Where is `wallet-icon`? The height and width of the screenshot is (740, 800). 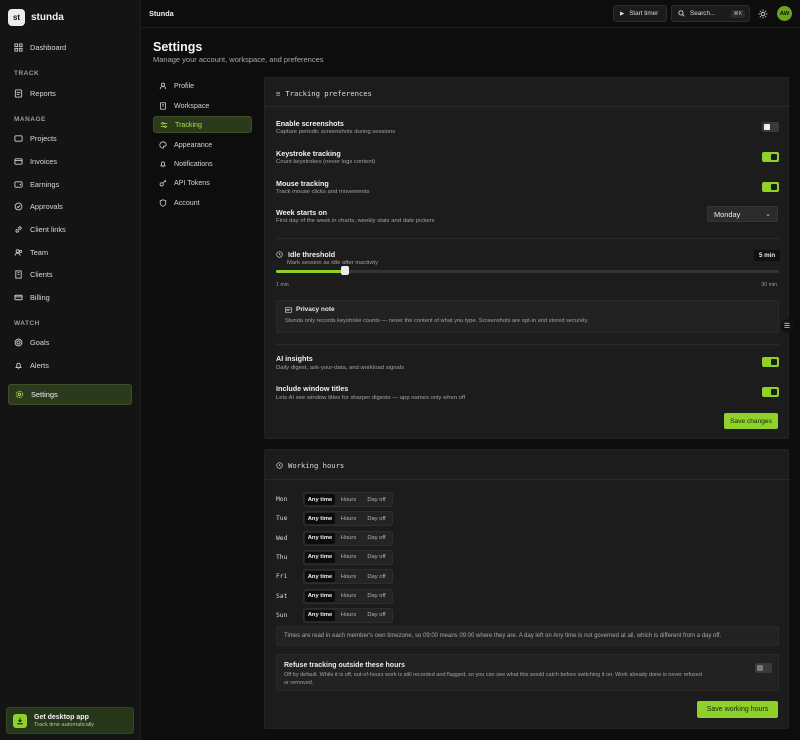 wallet-icon is located at coordinates (18, 184).